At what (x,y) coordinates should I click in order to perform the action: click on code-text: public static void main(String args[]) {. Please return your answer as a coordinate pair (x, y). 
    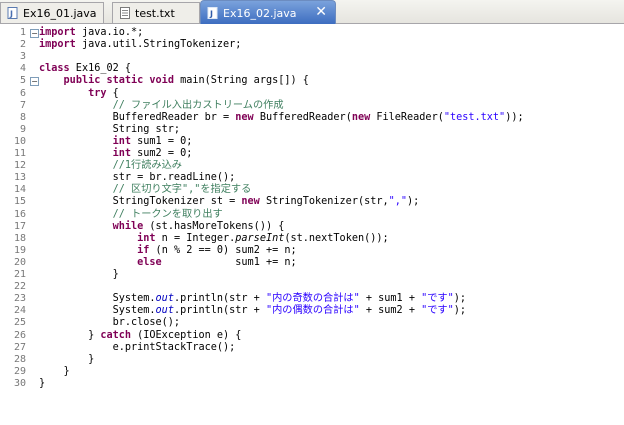
    Looking at the image, I should click on (186, 81).